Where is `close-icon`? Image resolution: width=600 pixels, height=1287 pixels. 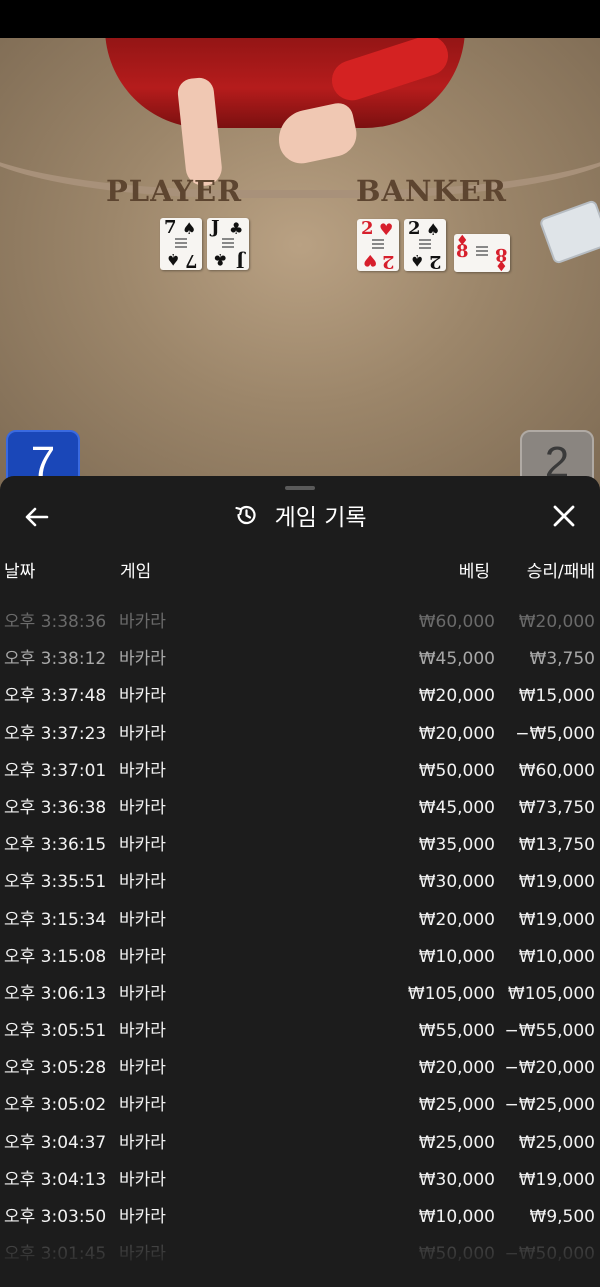 close-icon is located at coordinates (564, 516).